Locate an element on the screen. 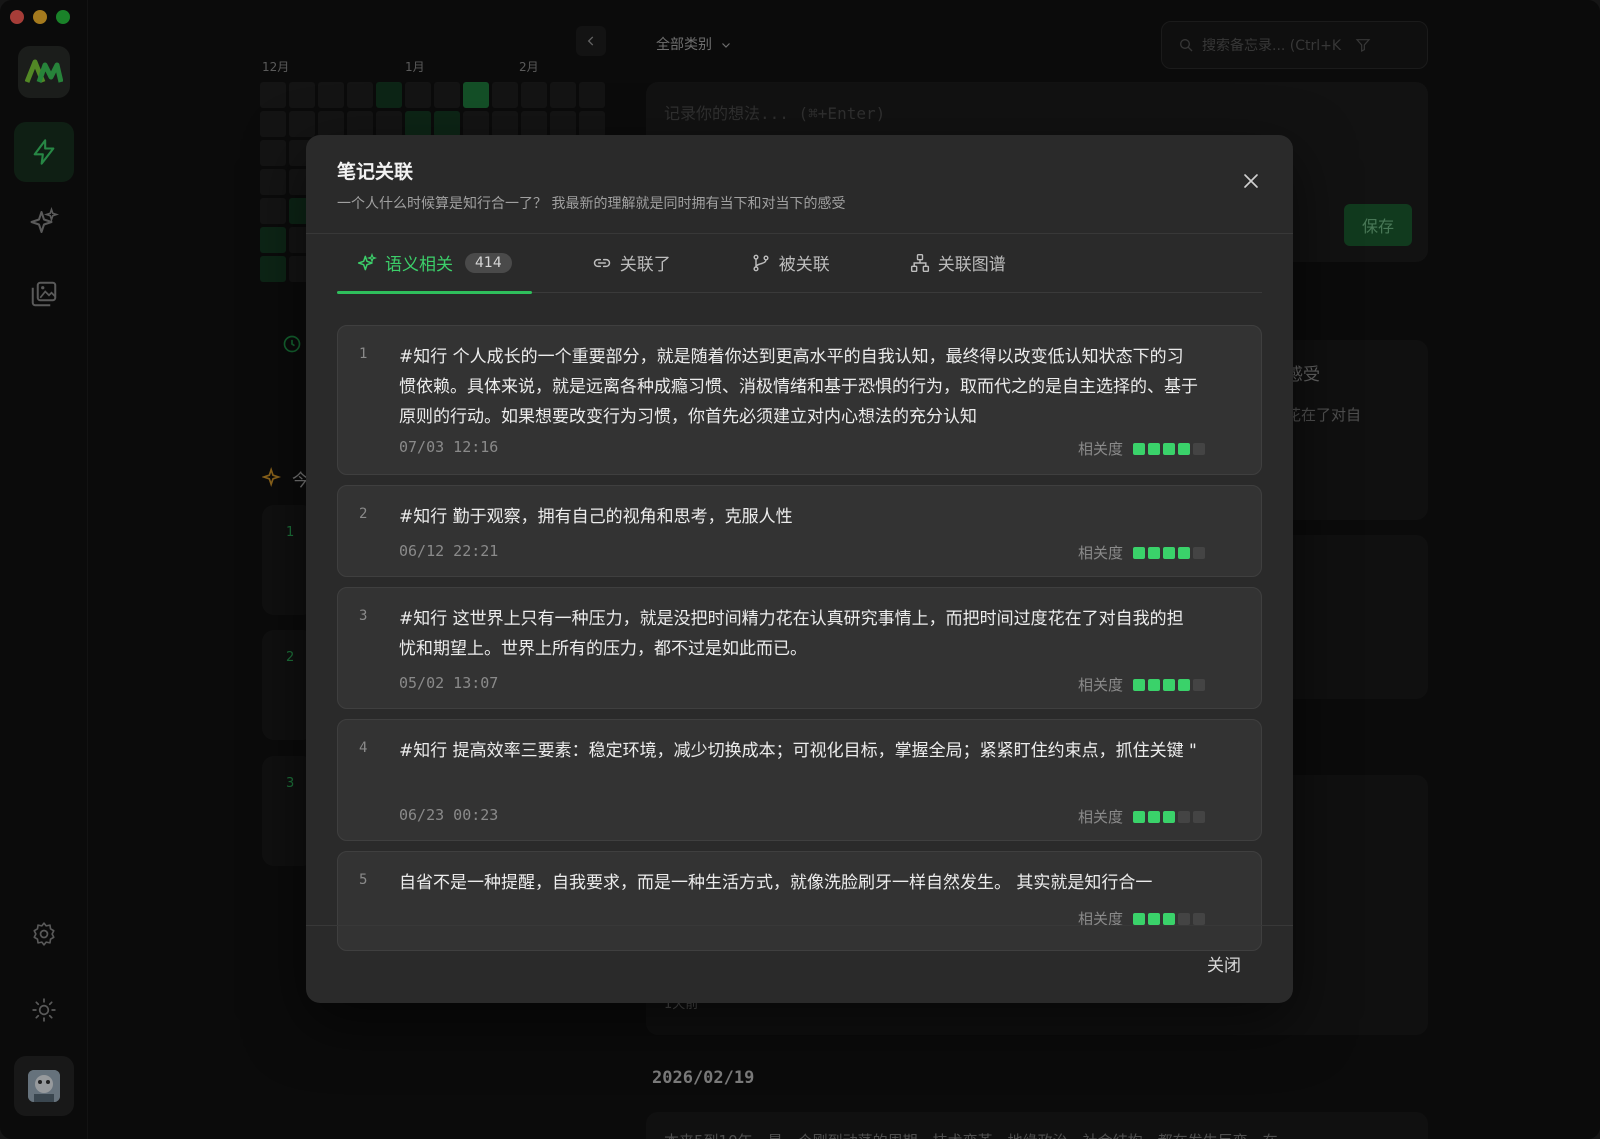  graph-icon is located at coordinates (919, 262).